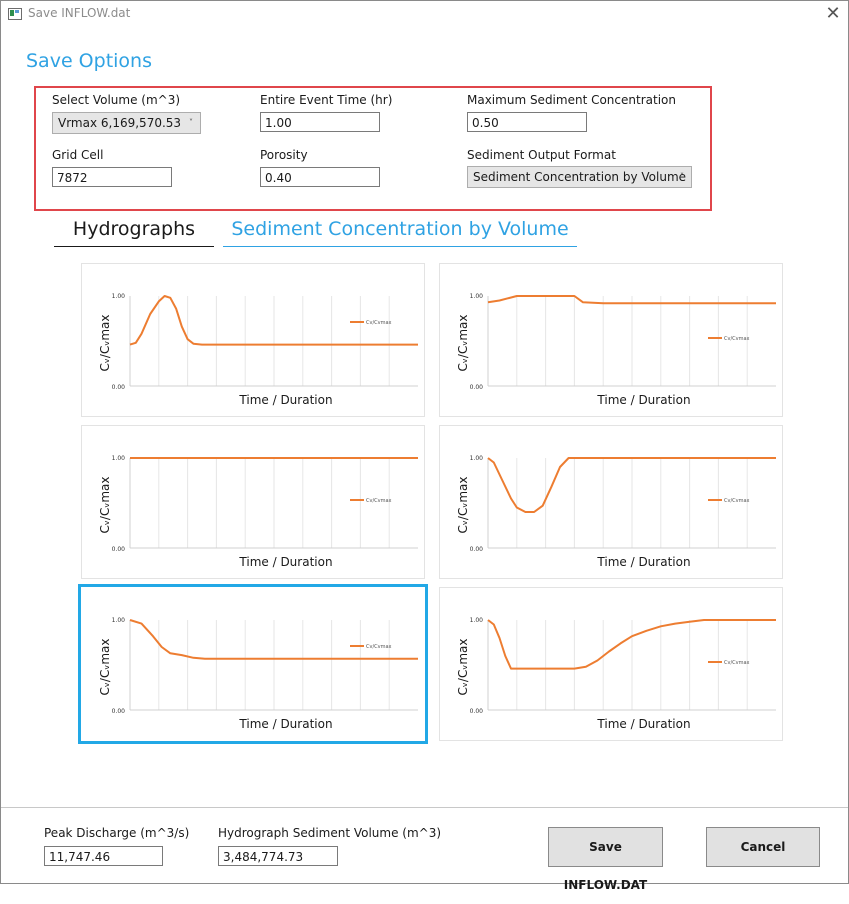 The image size is (849, 904). I want to click on porosity-label: Porosity, so click(284, 155).